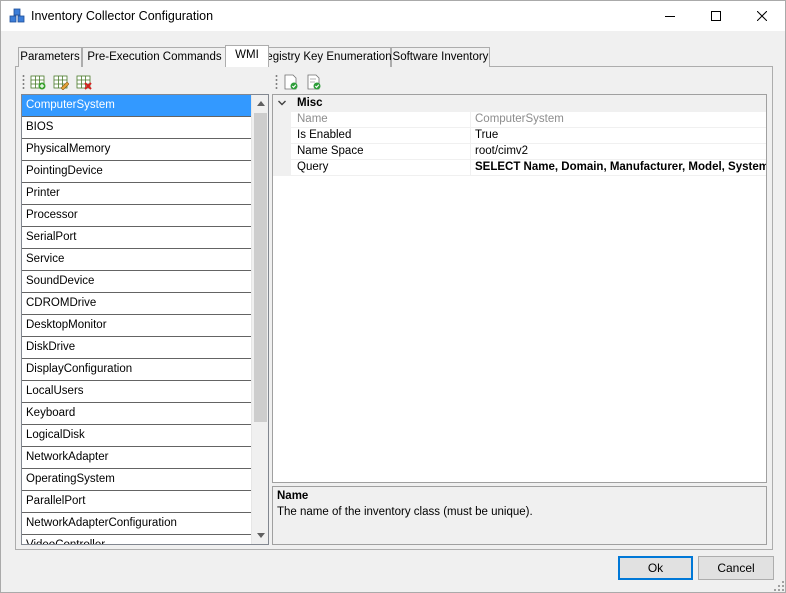  I want to click on list-item: SoundDevice, so click(136, 282).